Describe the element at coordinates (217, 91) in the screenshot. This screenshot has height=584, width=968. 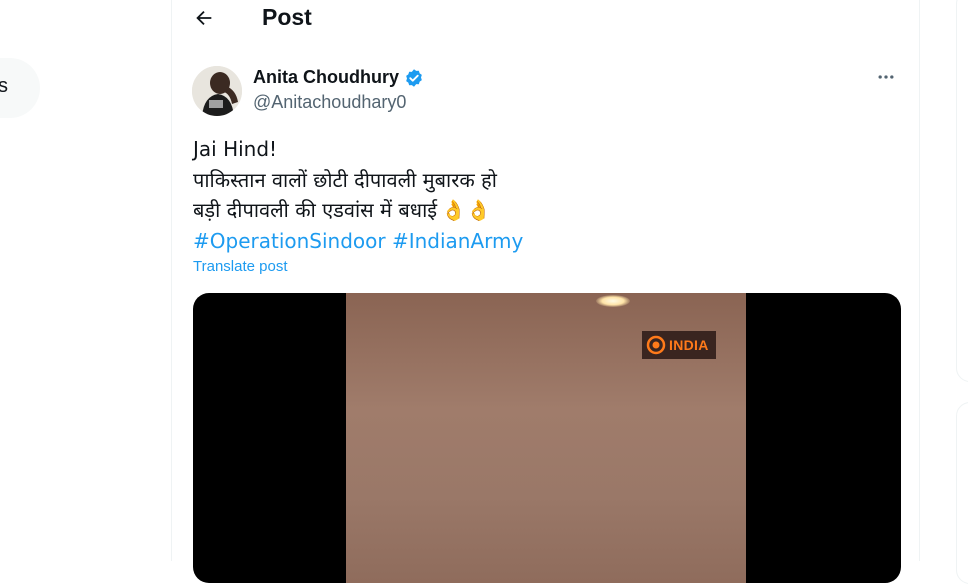
I see `avatar` at that location.